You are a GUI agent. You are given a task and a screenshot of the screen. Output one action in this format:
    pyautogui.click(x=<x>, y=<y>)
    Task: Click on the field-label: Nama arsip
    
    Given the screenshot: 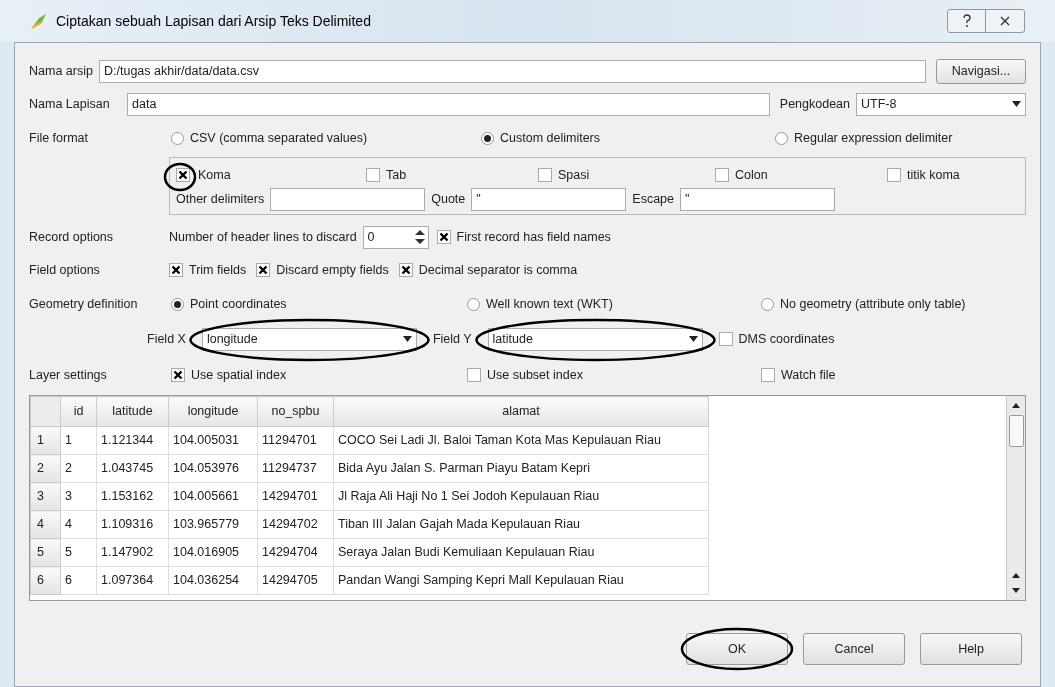 What is the action you would take?
    pyautogui.click(x=61, y=71)
    